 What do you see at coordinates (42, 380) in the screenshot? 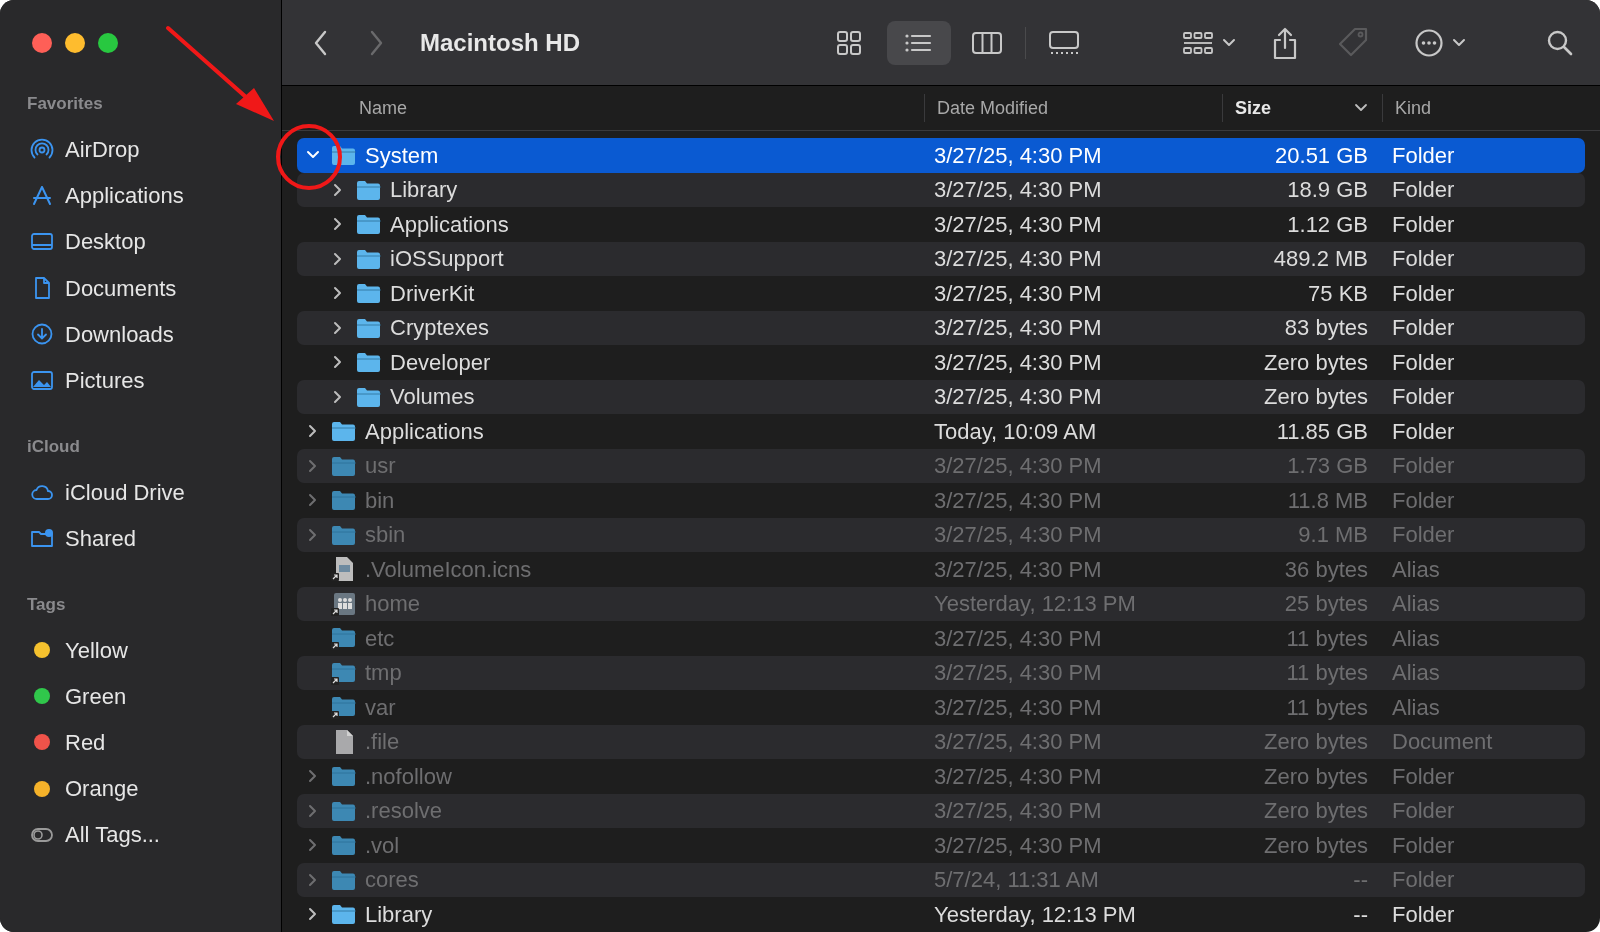
I see `picture-icon` at bounding box center [42, 380].